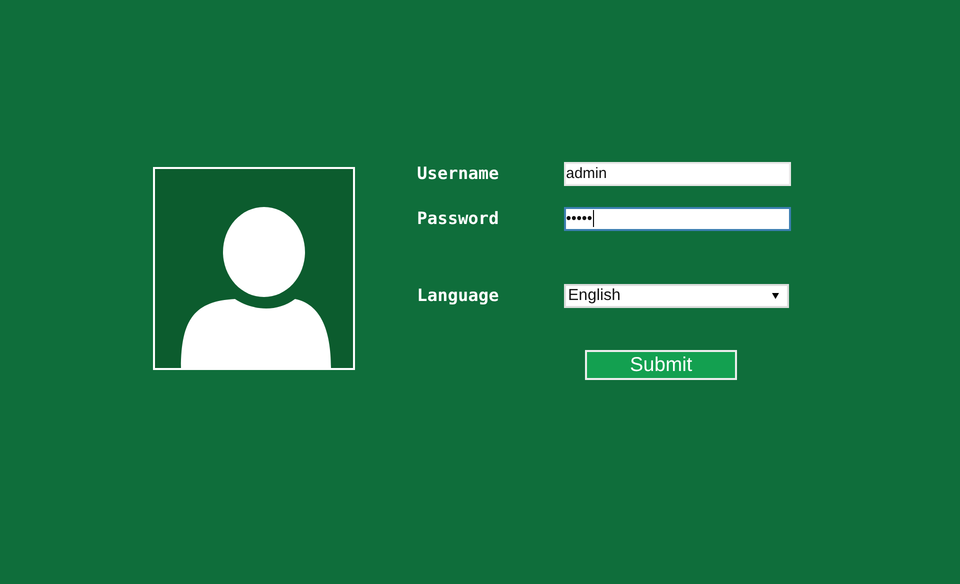 Image resolution: width=960 pixels, height=584 pixels. What do you see at coordinates (458, 218) in the screenshot?
I see `field-label: Password` at bounding box center [458, 218].